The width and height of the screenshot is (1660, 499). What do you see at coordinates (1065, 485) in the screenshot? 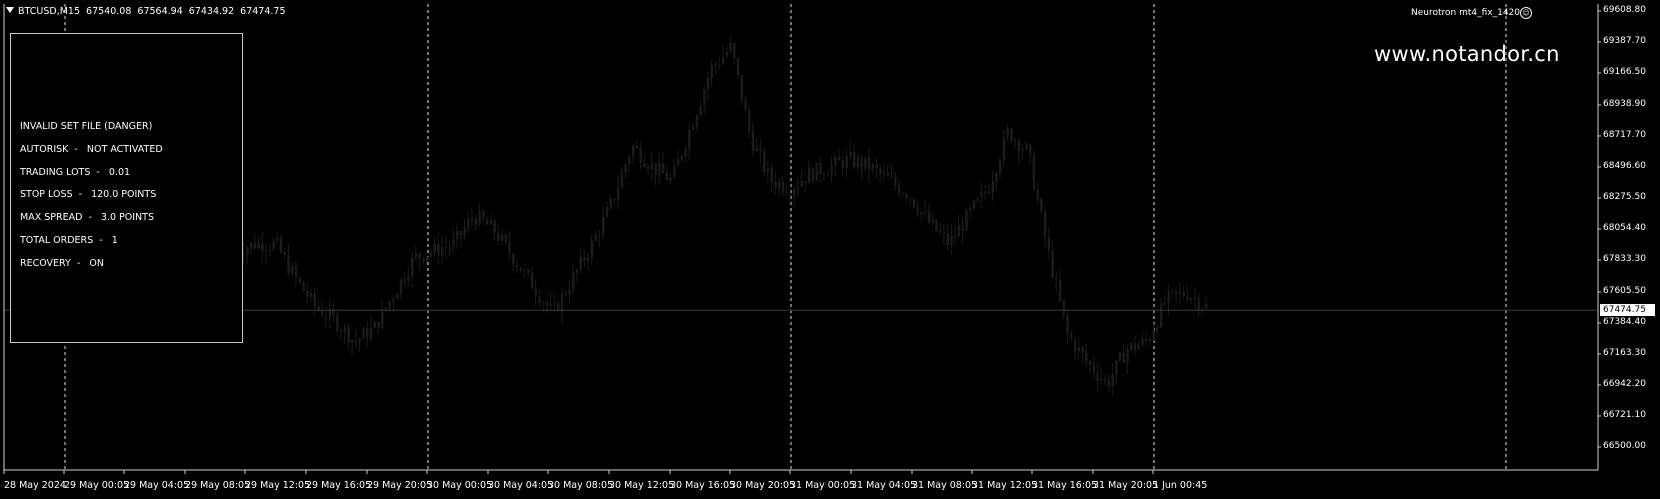
I see `time-tick-label: 31 May 16:05` at bounding box center [1065, 485].